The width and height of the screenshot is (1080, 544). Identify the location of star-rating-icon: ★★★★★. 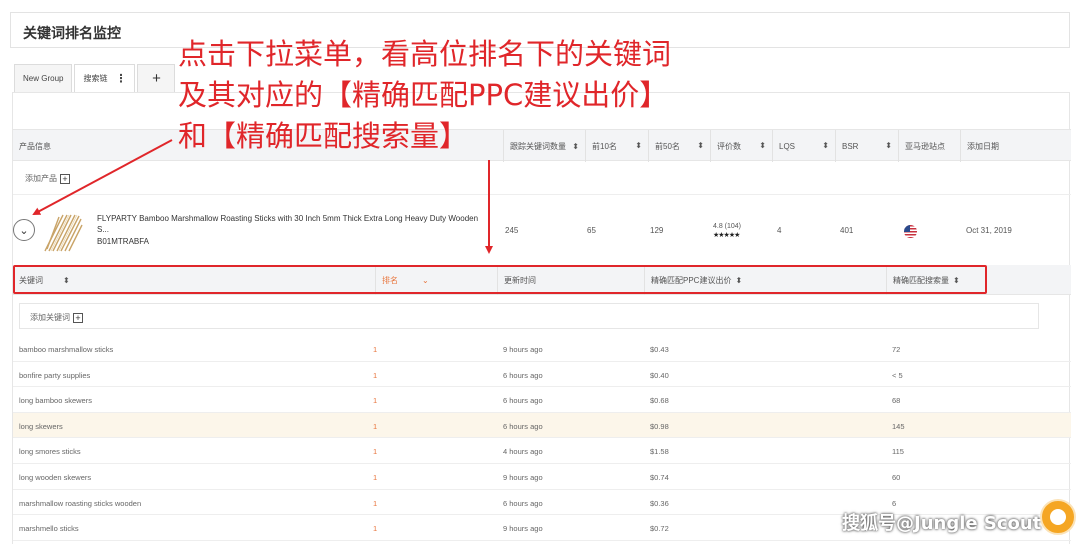
(726, 235).